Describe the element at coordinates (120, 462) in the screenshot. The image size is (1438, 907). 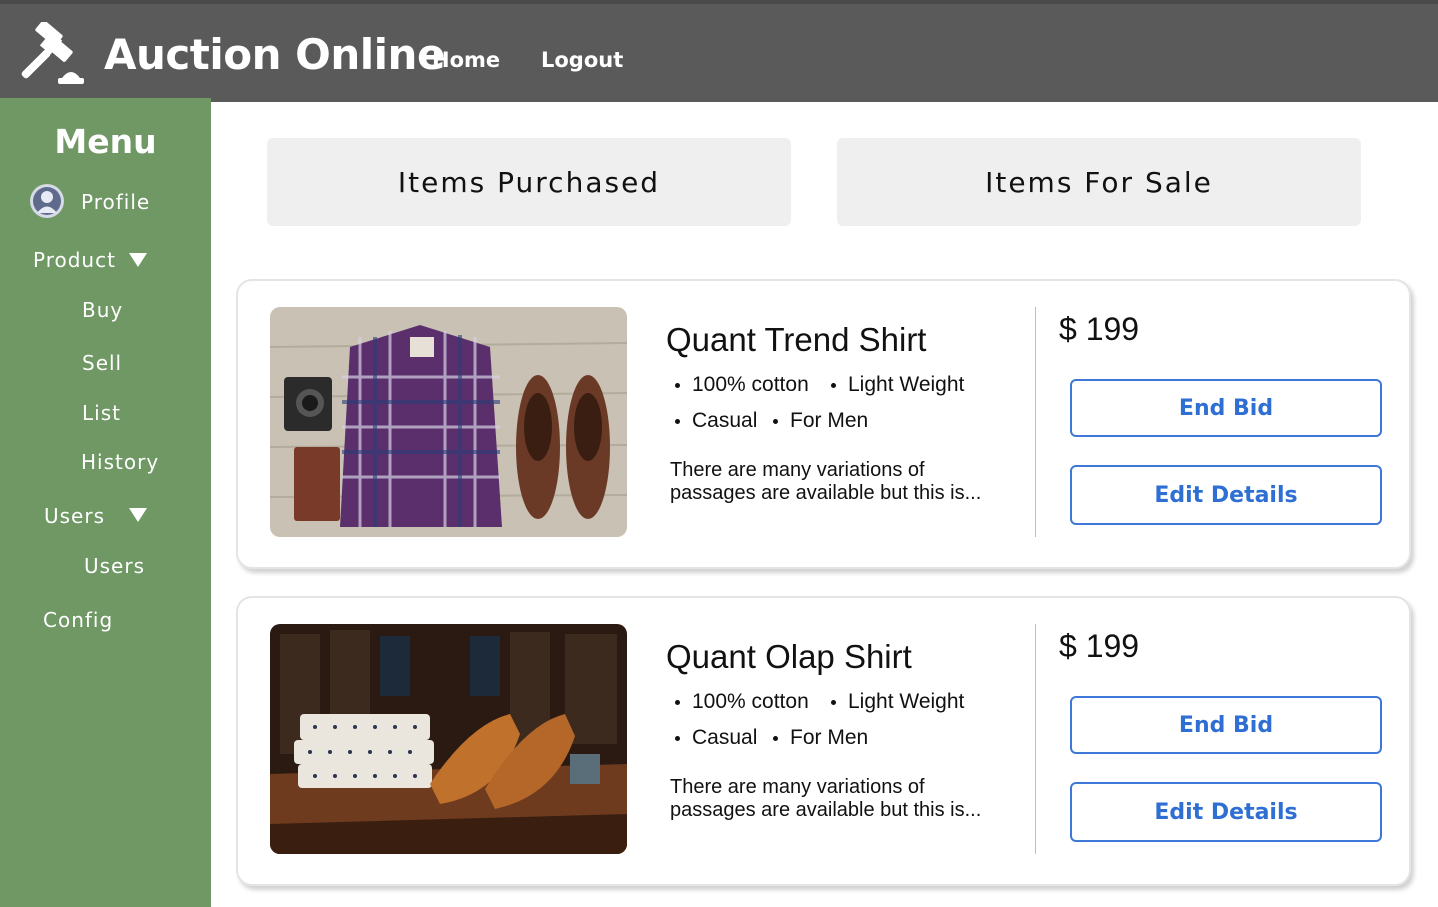
I see `sidebar-item-history: History` at that location.